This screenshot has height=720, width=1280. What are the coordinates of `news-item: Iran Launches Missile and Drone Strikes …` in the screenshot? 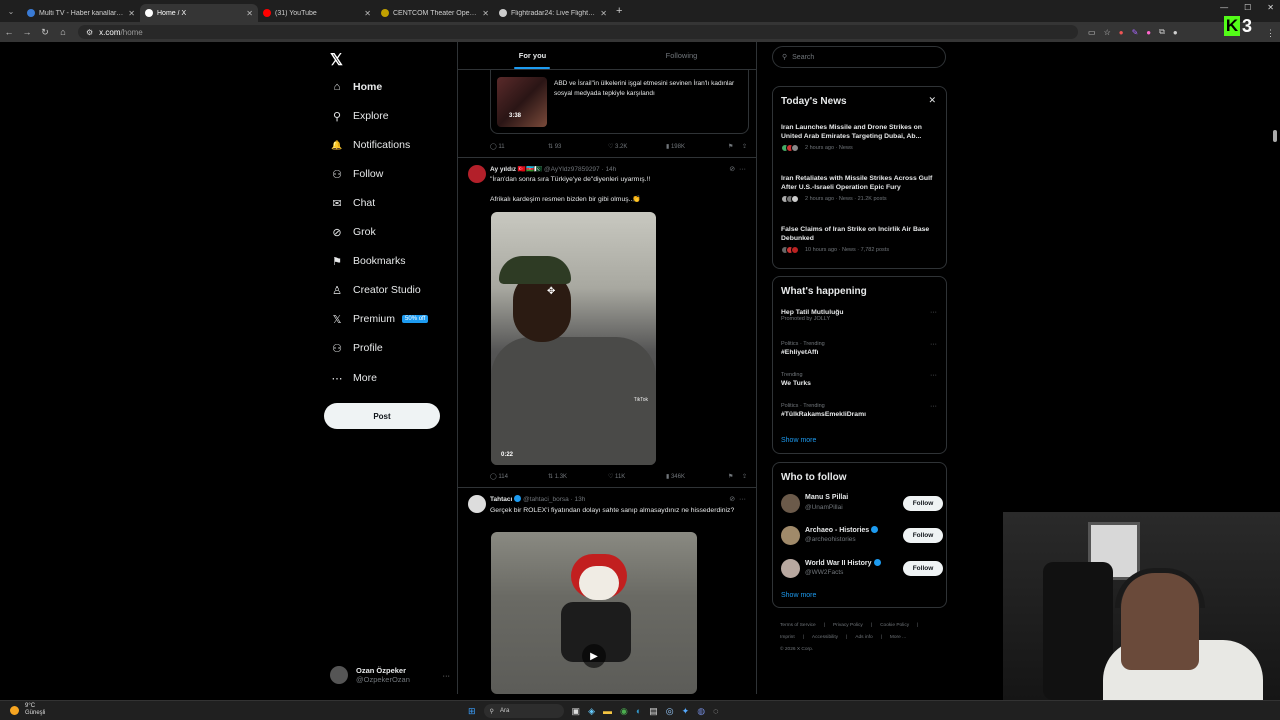 It's located at (861, 137).